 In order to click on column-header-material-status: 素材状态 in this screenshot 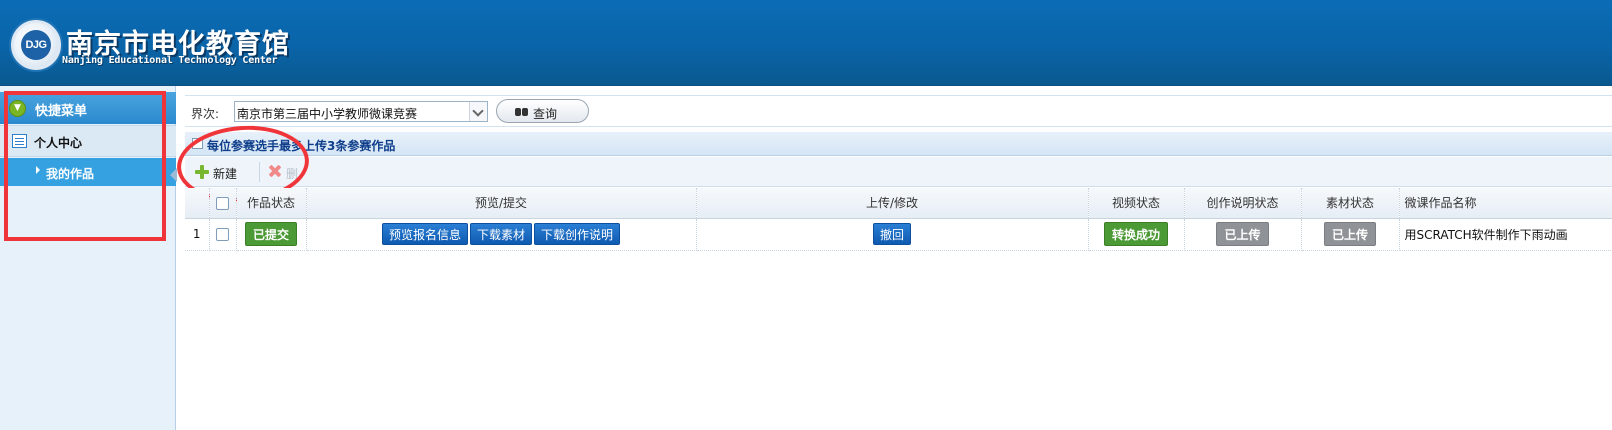, I will do `click(1350, 203)`.